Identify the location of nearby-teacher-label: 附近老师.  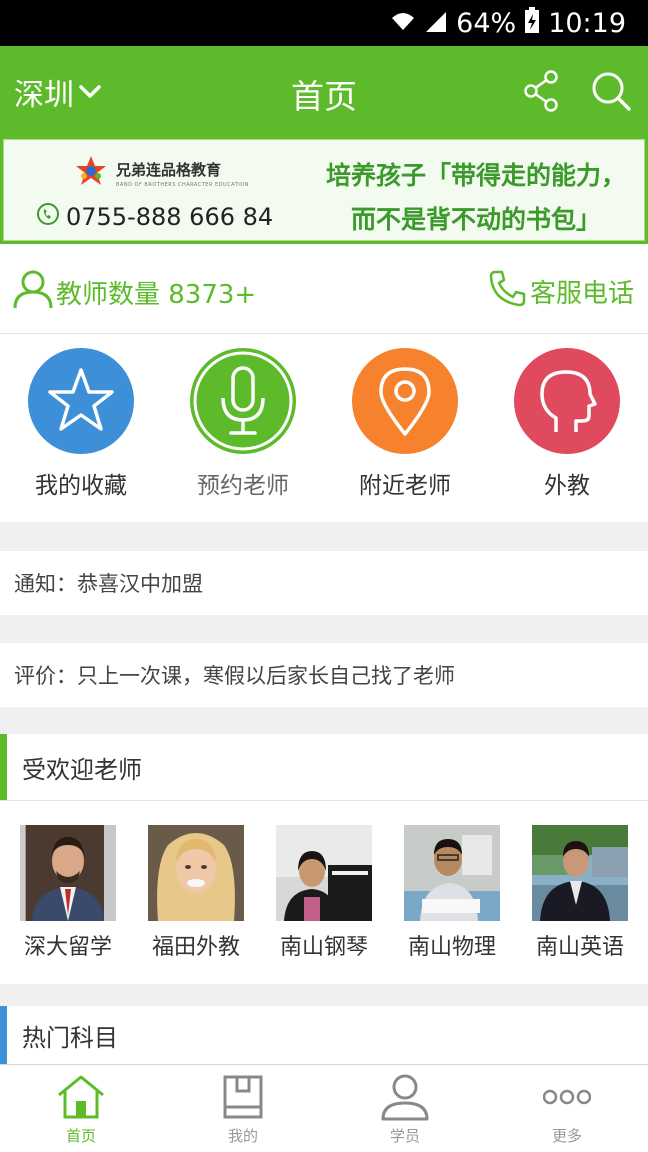
(405, 486).